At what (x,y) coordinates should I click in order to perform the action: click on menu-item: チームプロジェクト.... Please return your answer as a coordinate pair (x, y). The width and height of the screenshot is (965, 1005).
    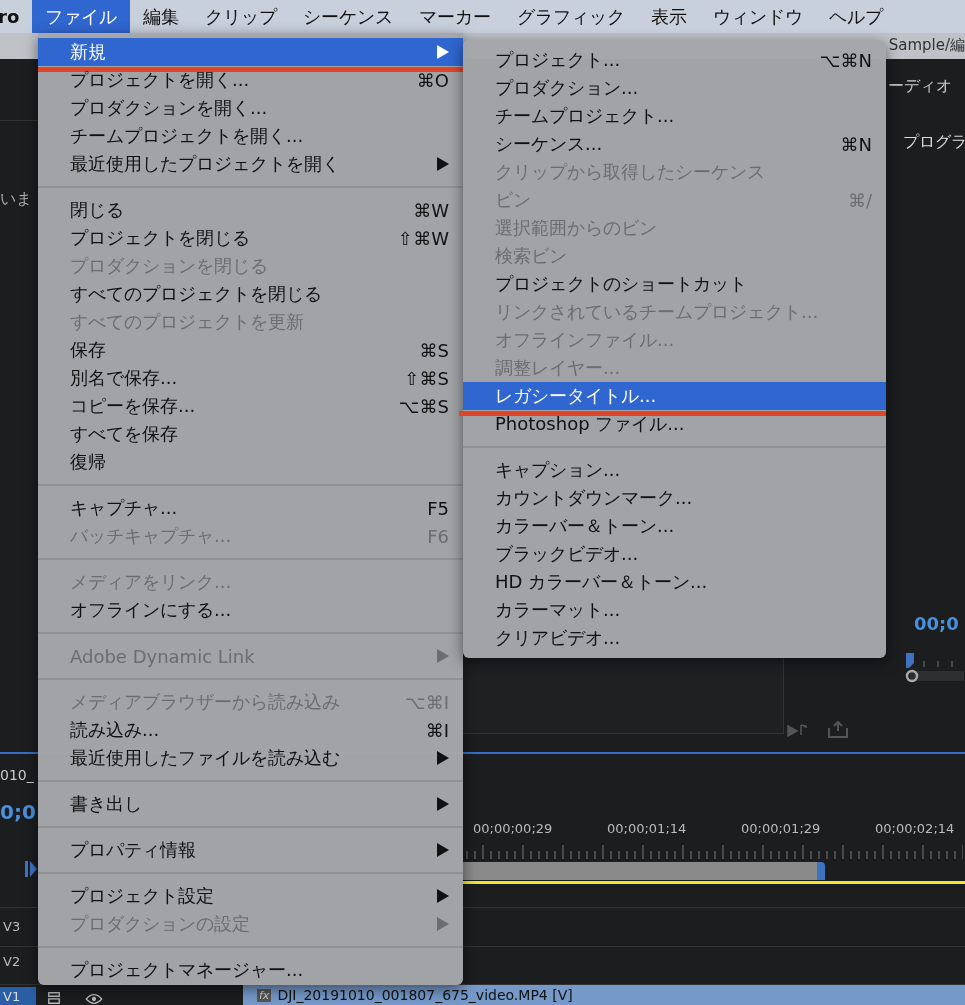
    Looking at the image, I should click on (674, 116).